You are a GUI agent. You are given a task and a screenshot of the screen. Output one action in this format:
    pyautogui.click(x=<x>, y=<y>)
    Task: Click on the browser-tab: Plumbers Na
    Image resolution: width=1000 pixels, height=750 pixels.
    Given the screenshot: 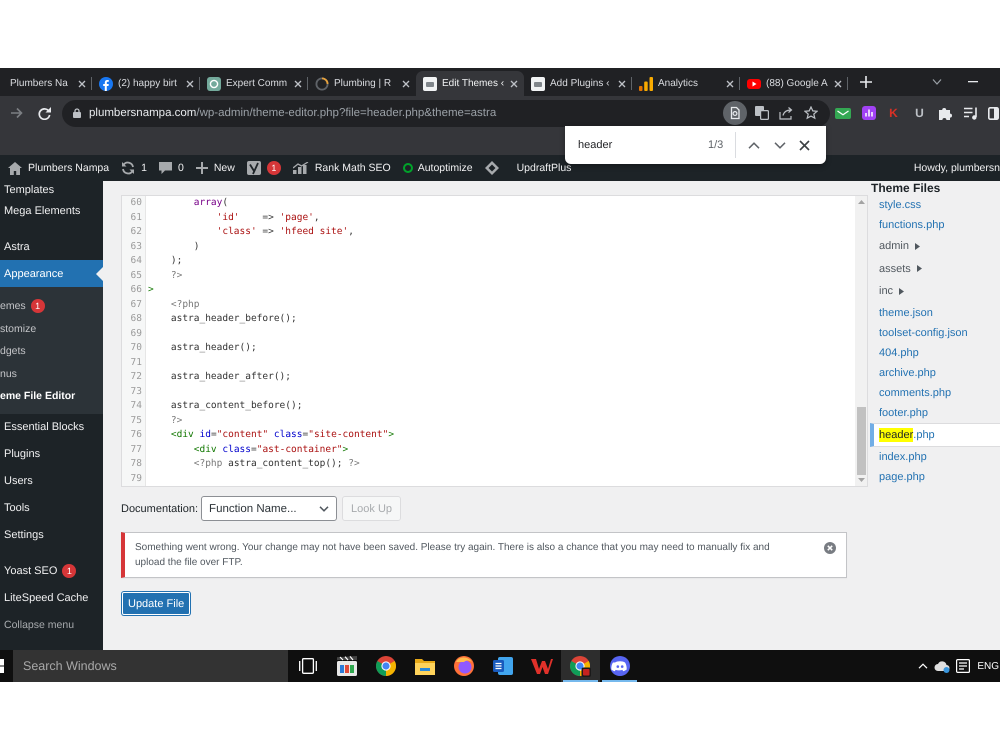 What is the action you would take?
    pyautogui.click(x=46, y=83)
    